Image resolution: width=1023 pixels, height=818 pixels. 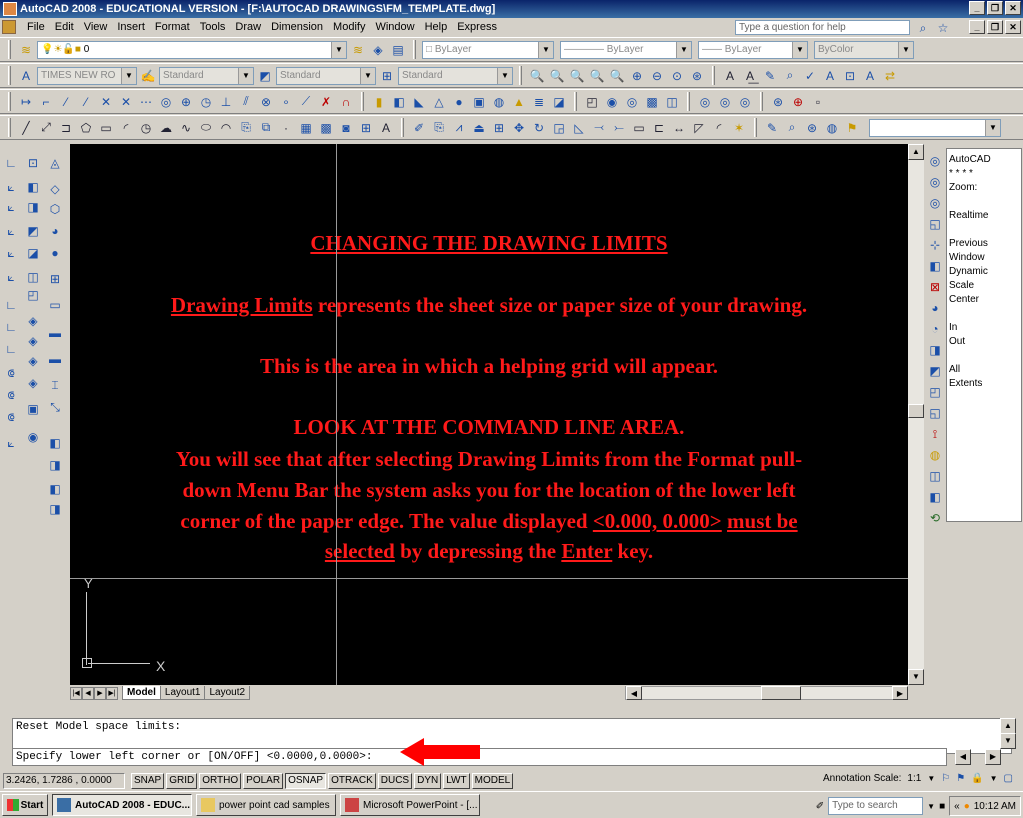 I want to click on ucs-view-icon: ⟀, so click(x=11, y=277).